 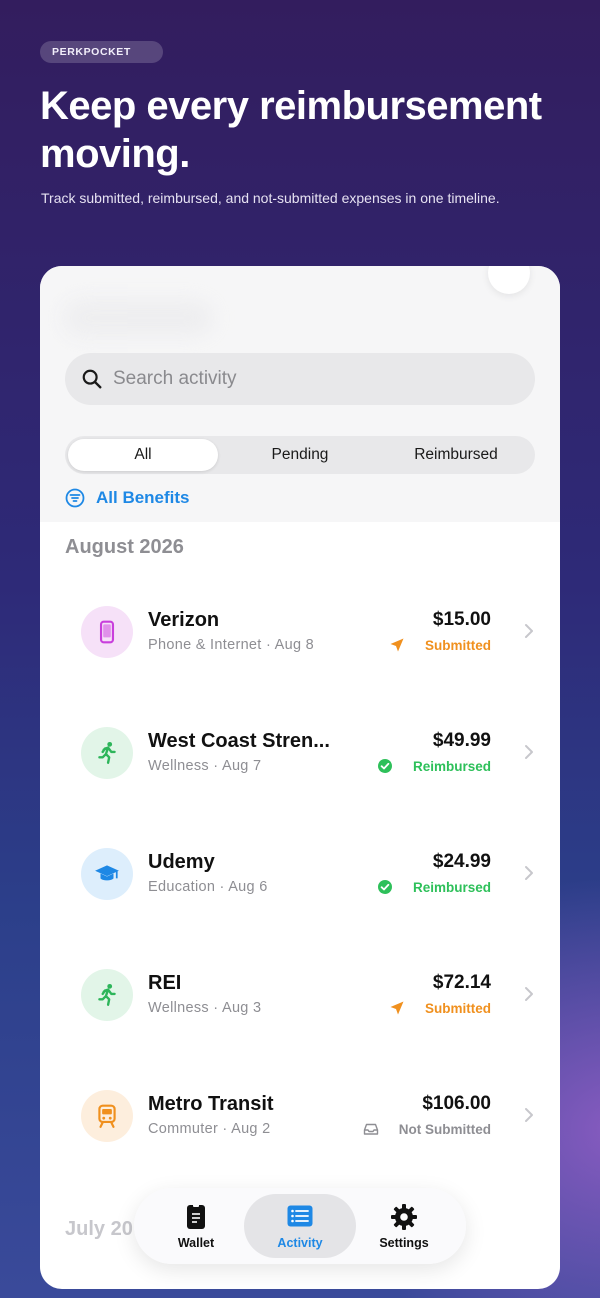 I want to click on tab-label: Wallet, so click(x=196, y=1242).